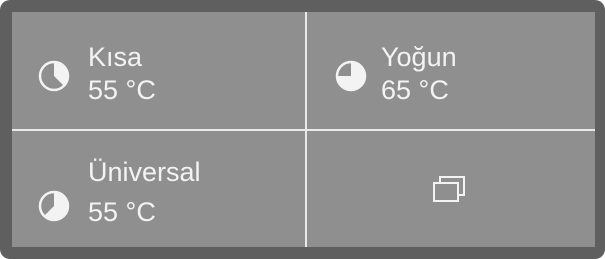  Describe the element at coordinates (351, 76) in the screenshot. I see `pie-three-quarter-icon` at that location.